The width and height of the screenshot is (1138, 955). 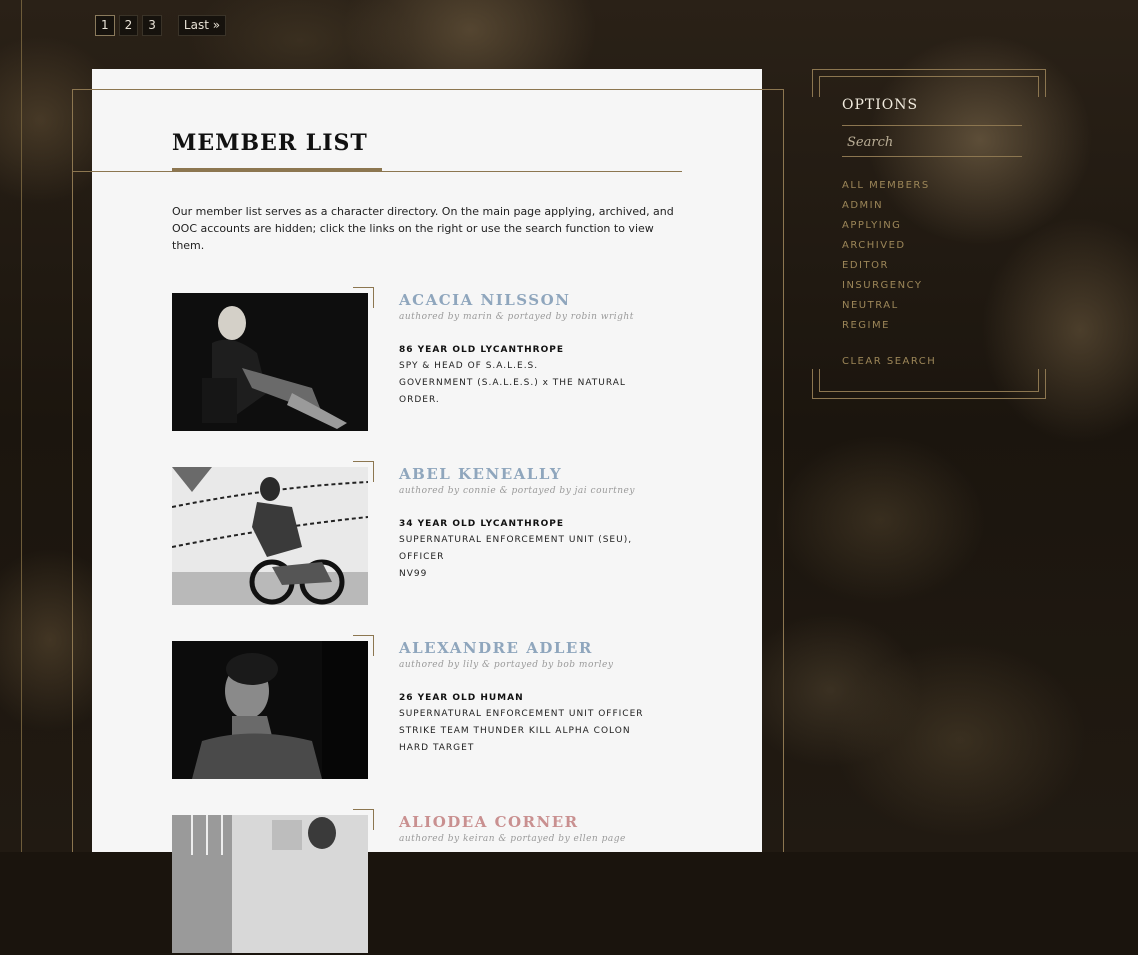 I want to click on member-age: 34 YEAR OLD LYCANTHROPE, so click(x=481, y=524).